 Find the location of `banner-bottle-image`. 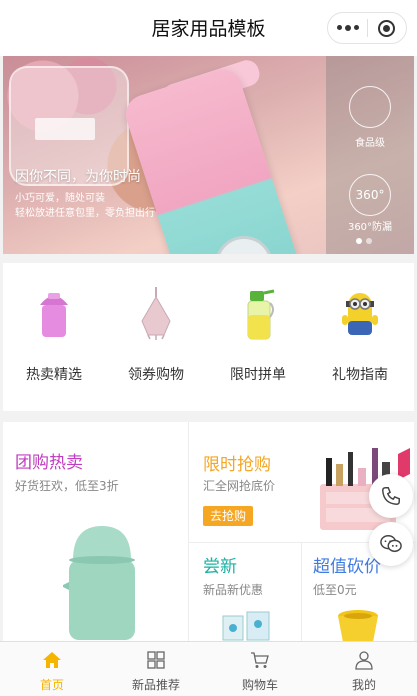

banner-bottle-image is located at coordinates (211, 159).